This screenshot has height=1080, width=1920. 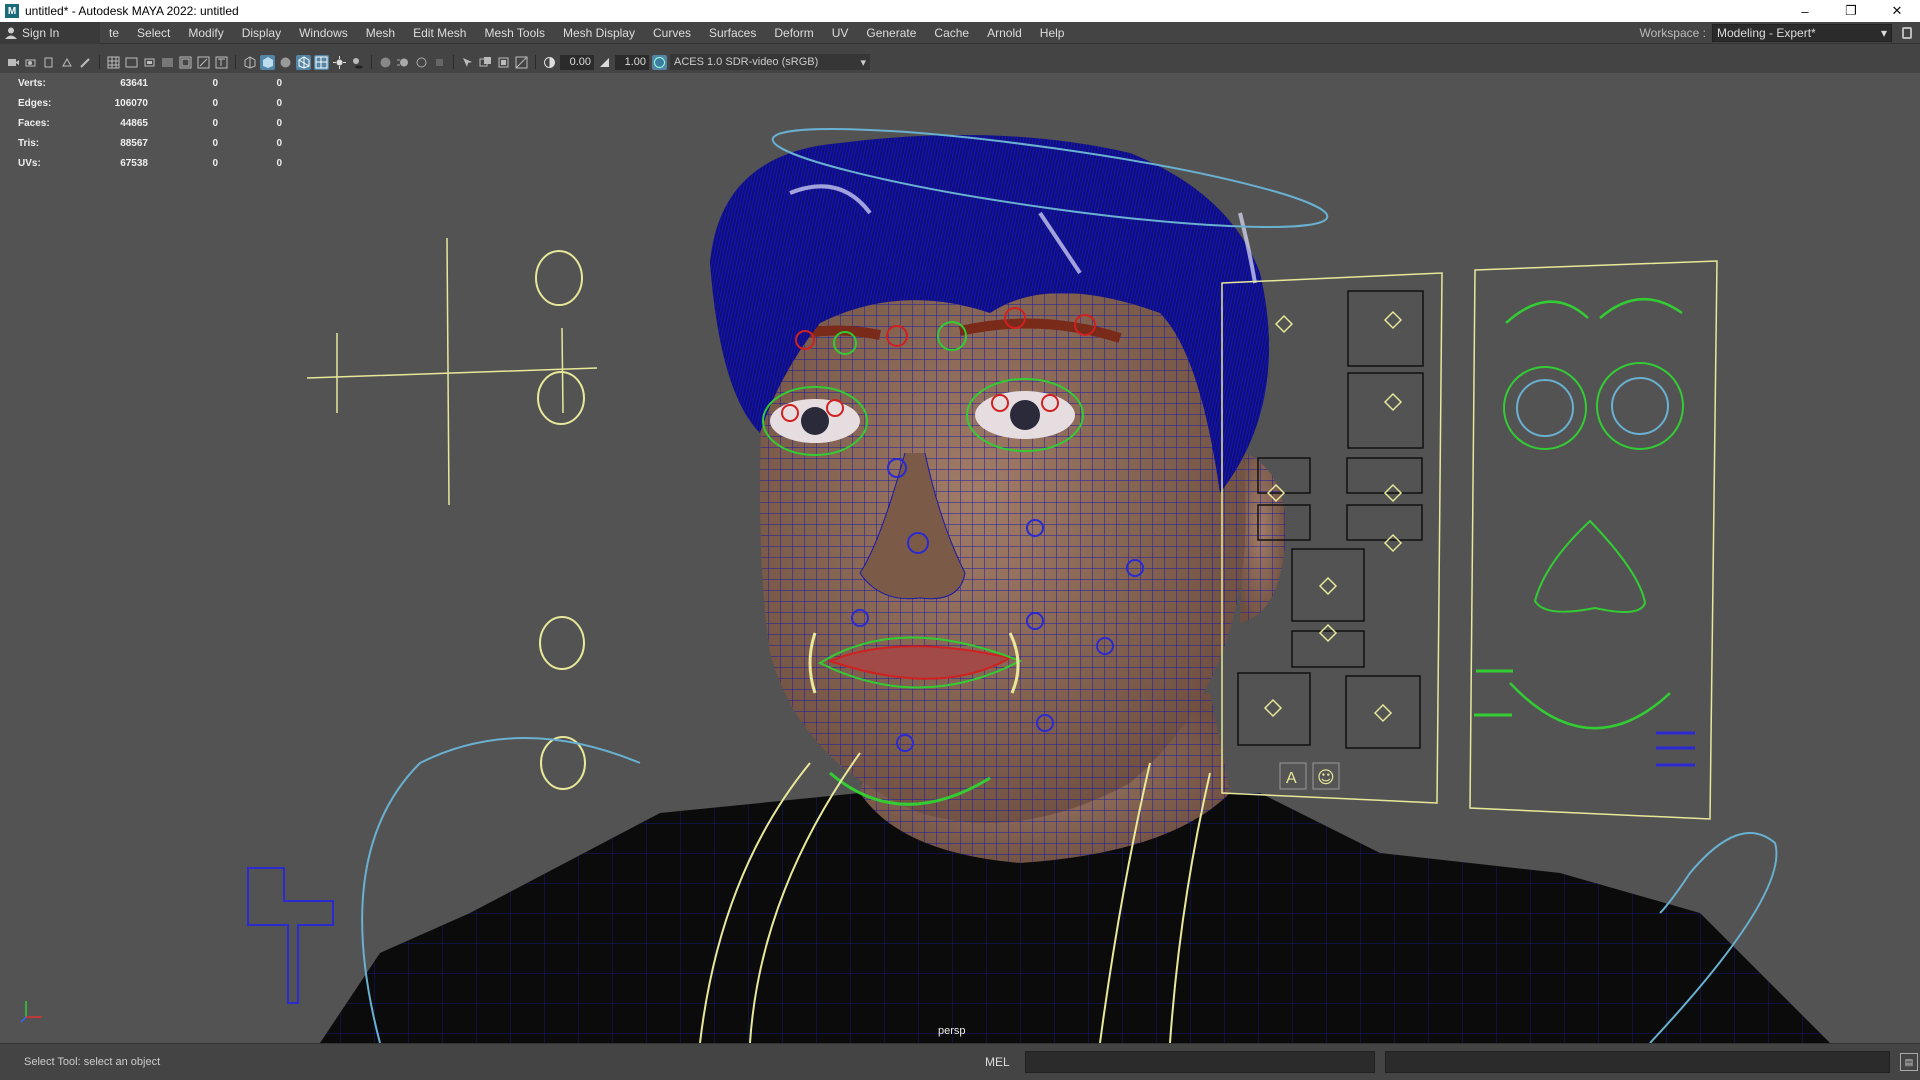 I want to click on film-gate-icon, so click(x=131, y=62).